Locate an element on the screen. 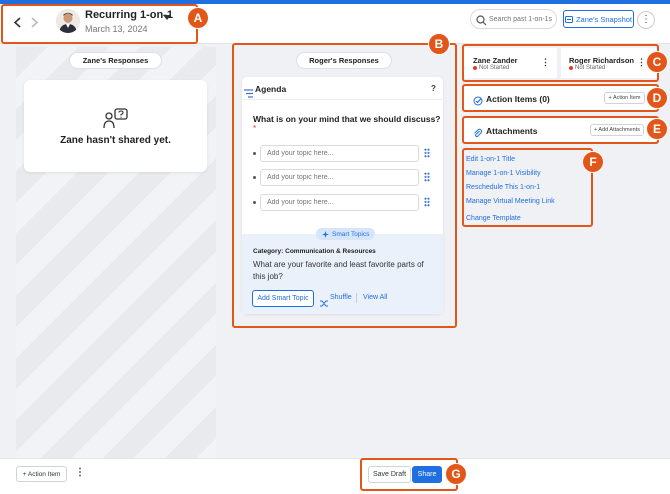  empty-state-card: Zane hasn't shared yet. is located at coordinates (115, 126).